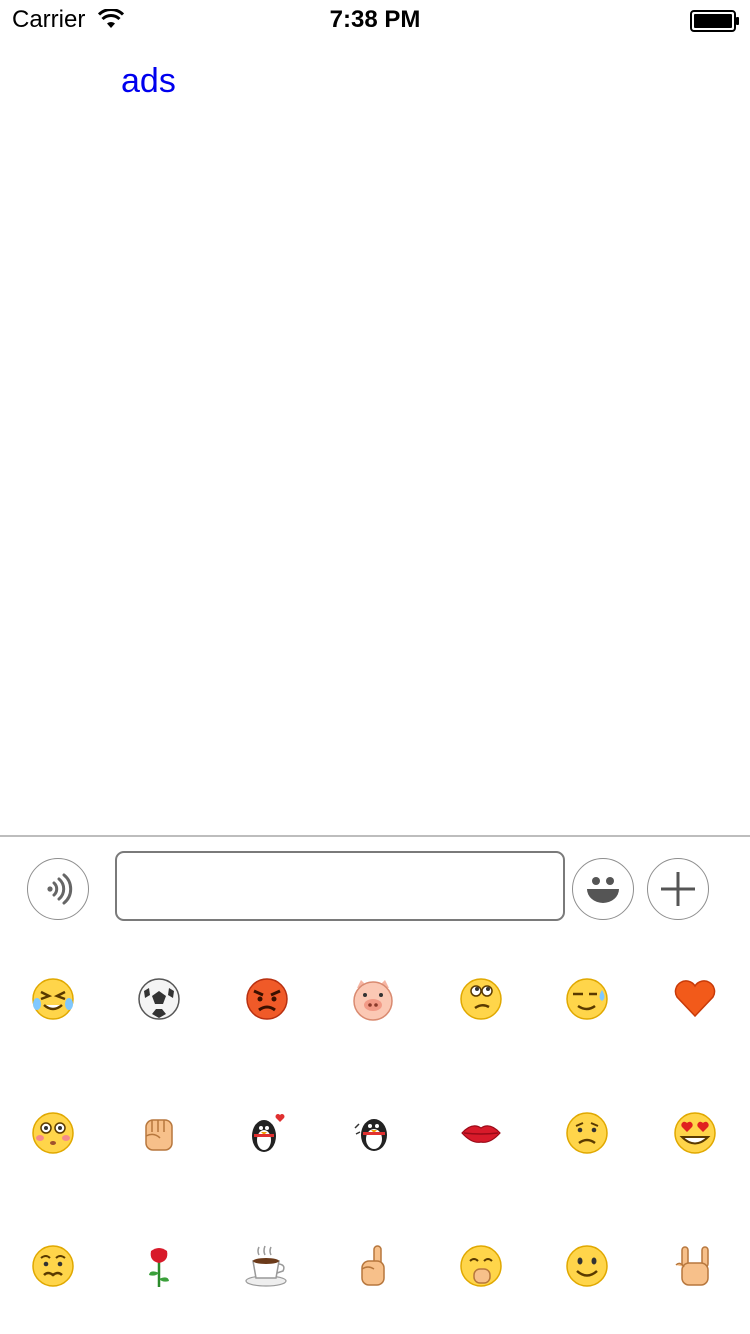  What do you see at coordinates (695, 1133) in the screenshot?
I see `heart-eyes-face-icon` at bounding box center [695, 1133].